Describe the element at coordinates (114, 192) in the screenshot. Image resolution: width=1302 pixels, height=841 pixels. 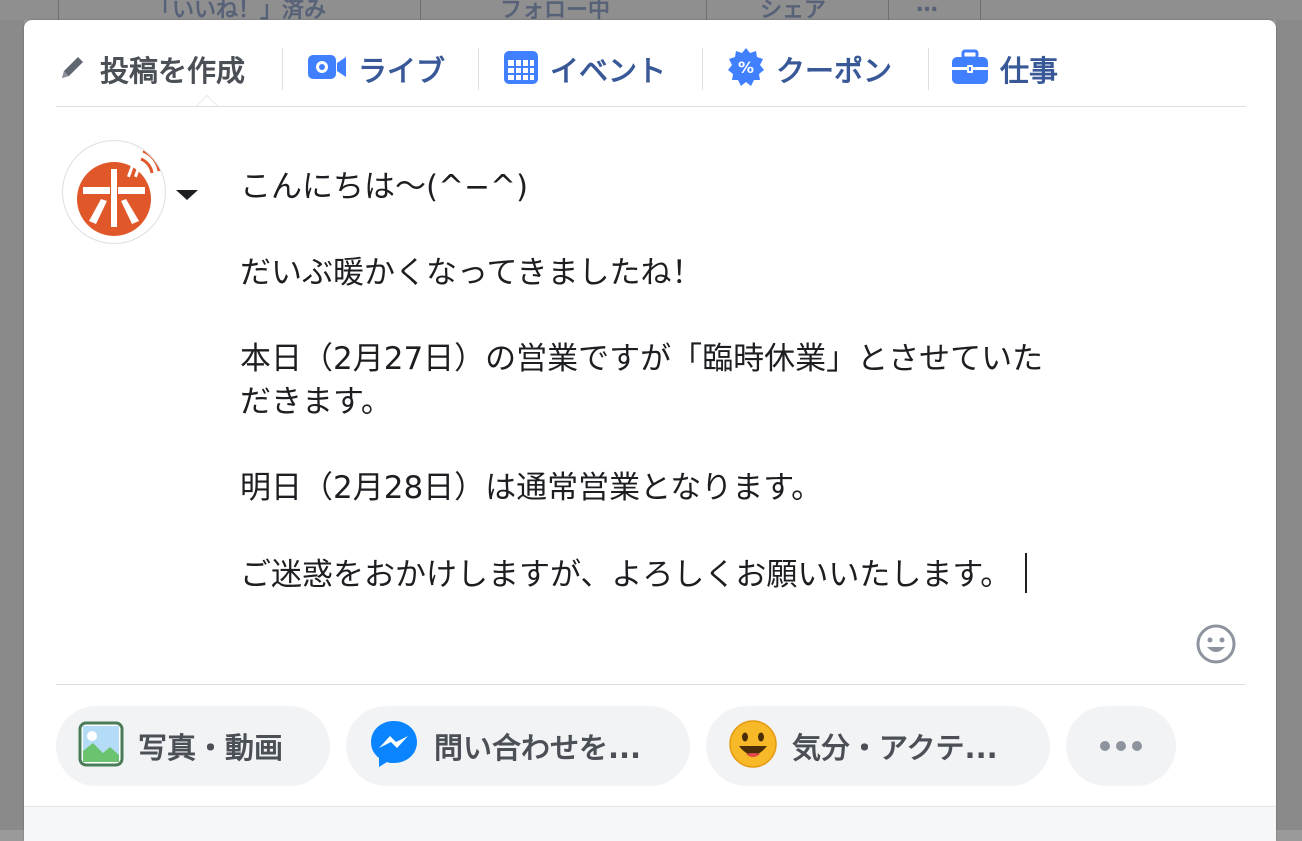
I see `avatar` at that location.